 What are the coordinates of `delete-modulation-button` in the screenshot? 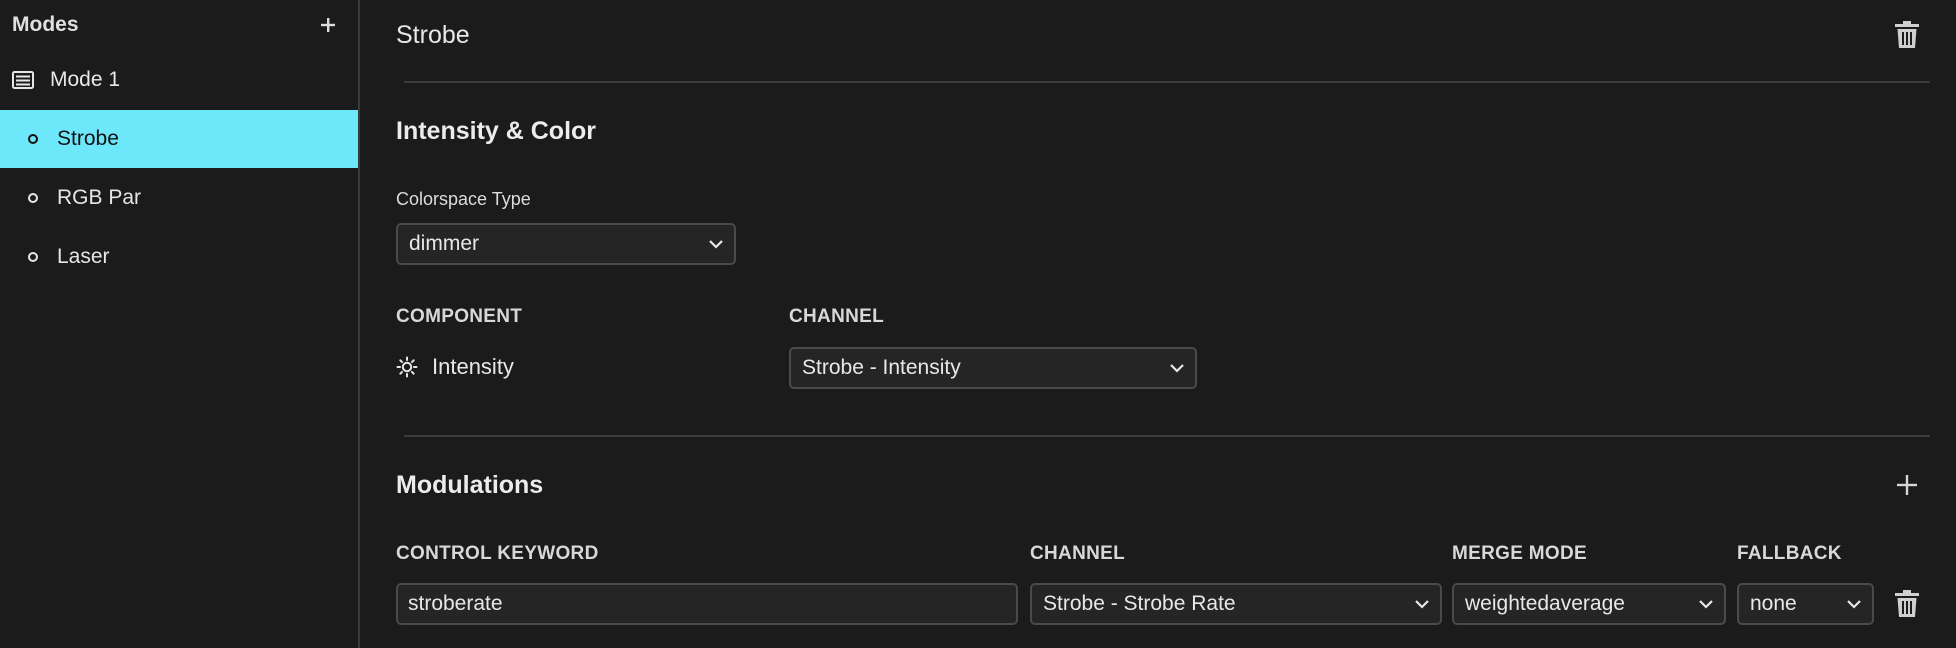 It's located at (1907, 604).